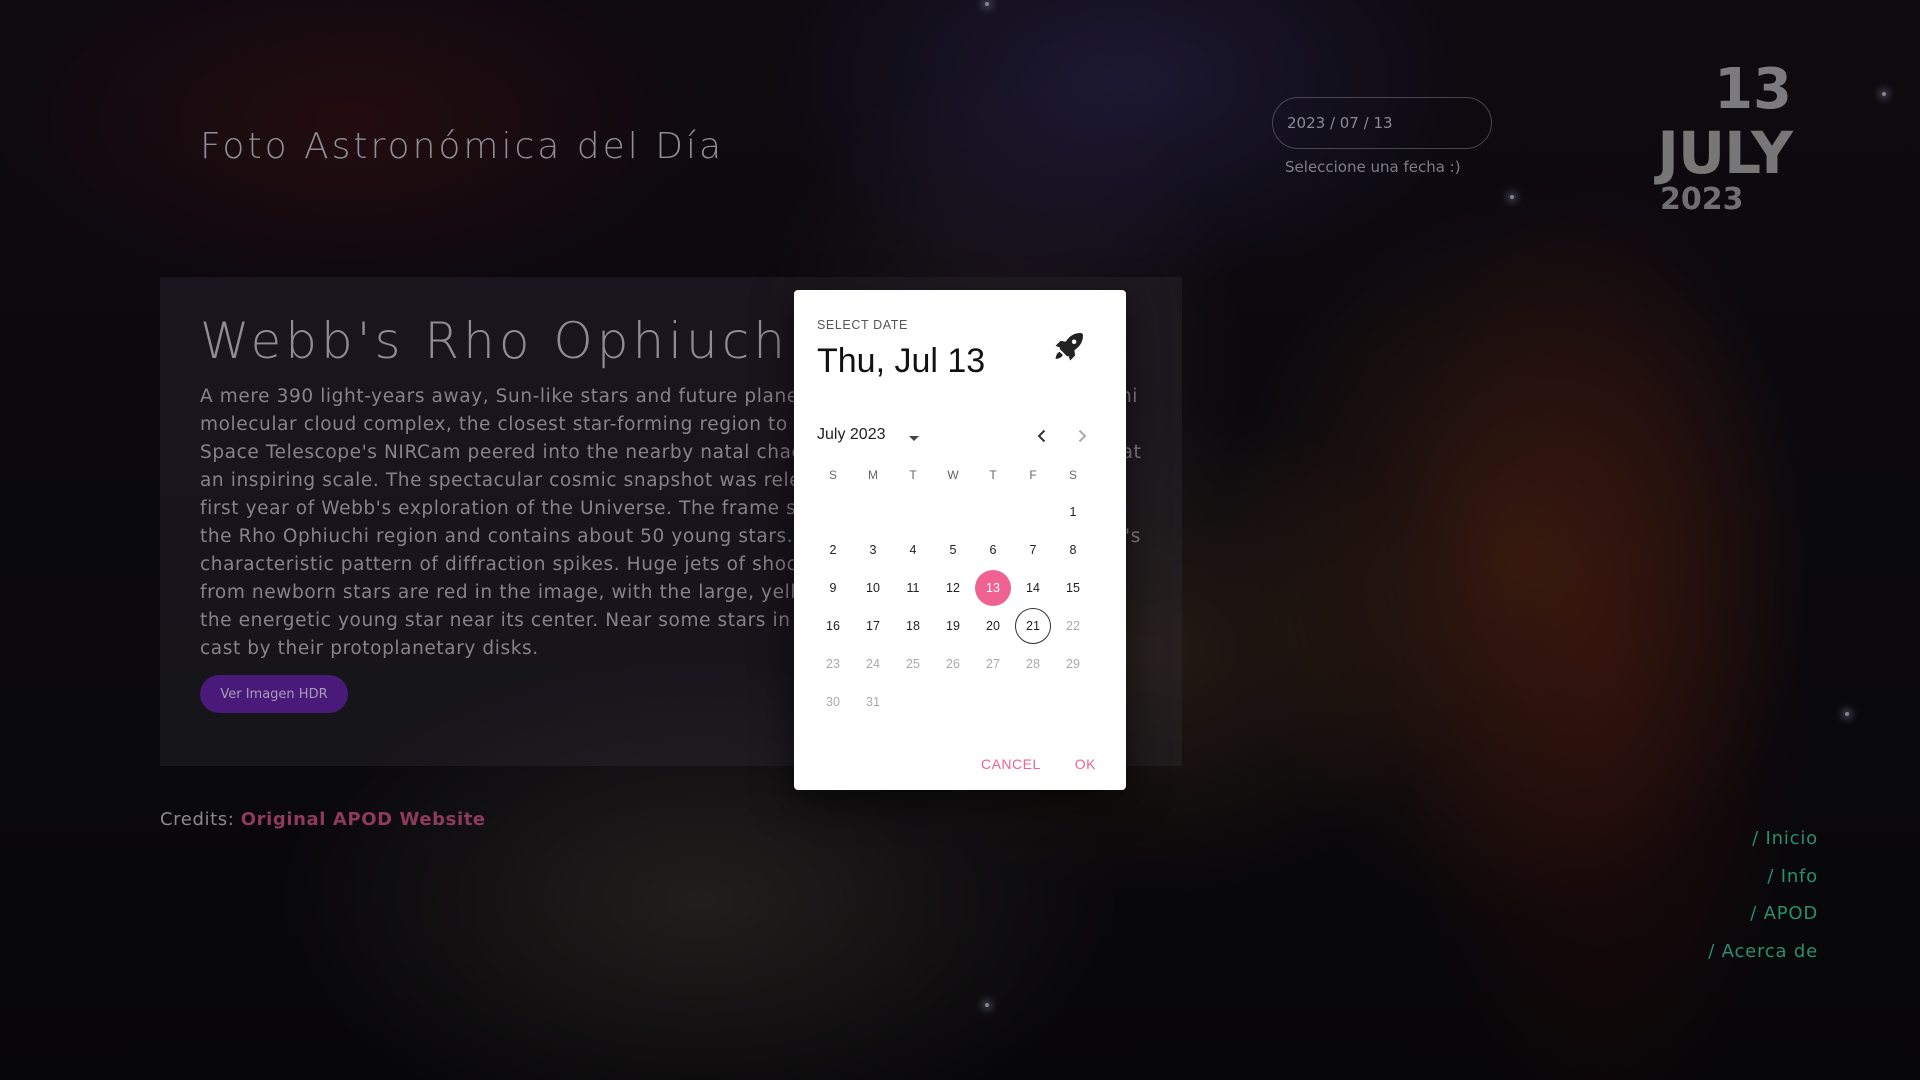 The width and height of the screenshot is (1920, 1080). Describe the element at coordinates (274, 694) in the screenshot. I see `view-hdr-button: Ver Imagen HDR` at that location.